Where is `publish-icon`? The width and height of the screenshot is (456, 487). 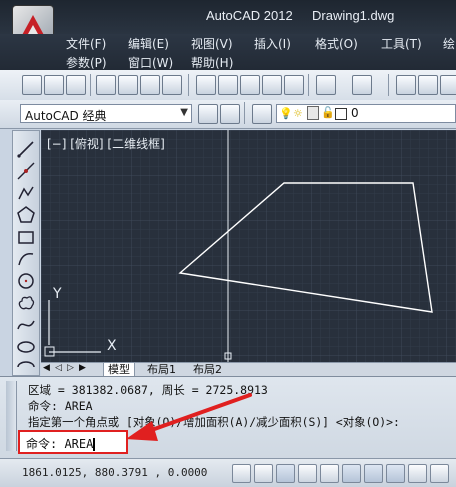 publish-icon is located at coordinates (150, 85).